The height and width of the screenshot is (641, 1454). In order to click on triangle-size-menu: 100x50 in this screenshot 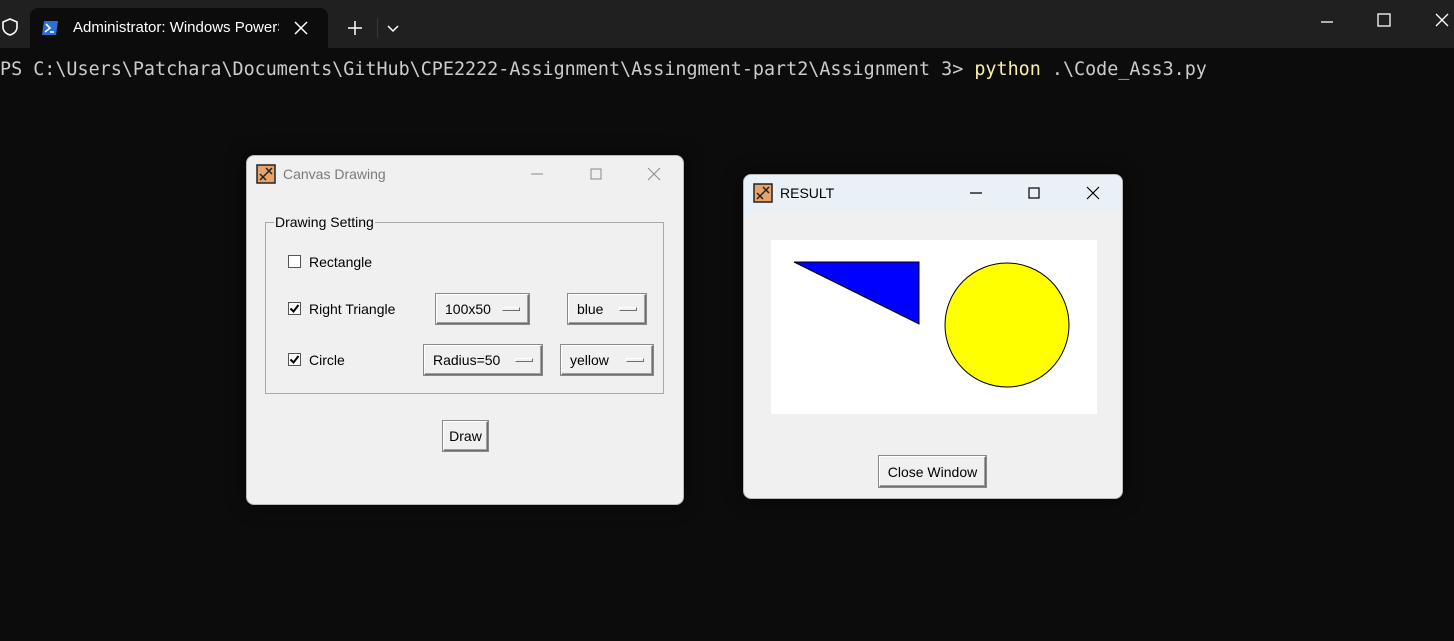, I will do `click(482, 309)`.